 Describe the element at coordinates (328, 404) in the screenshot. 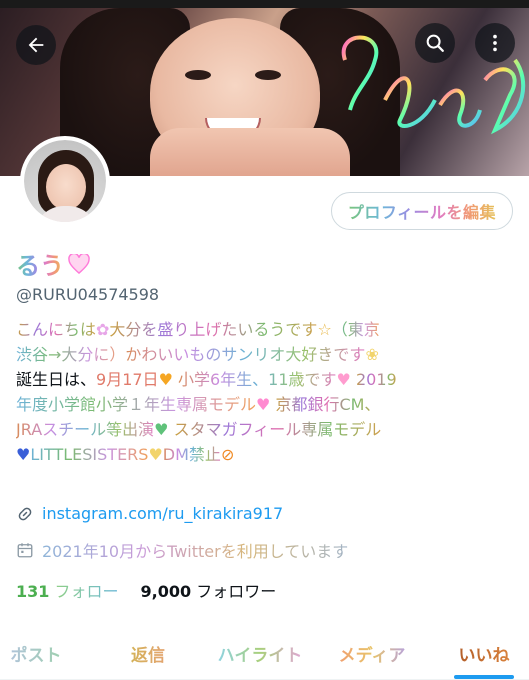

I see `bio-text: 京都銀行CM、` at that location.